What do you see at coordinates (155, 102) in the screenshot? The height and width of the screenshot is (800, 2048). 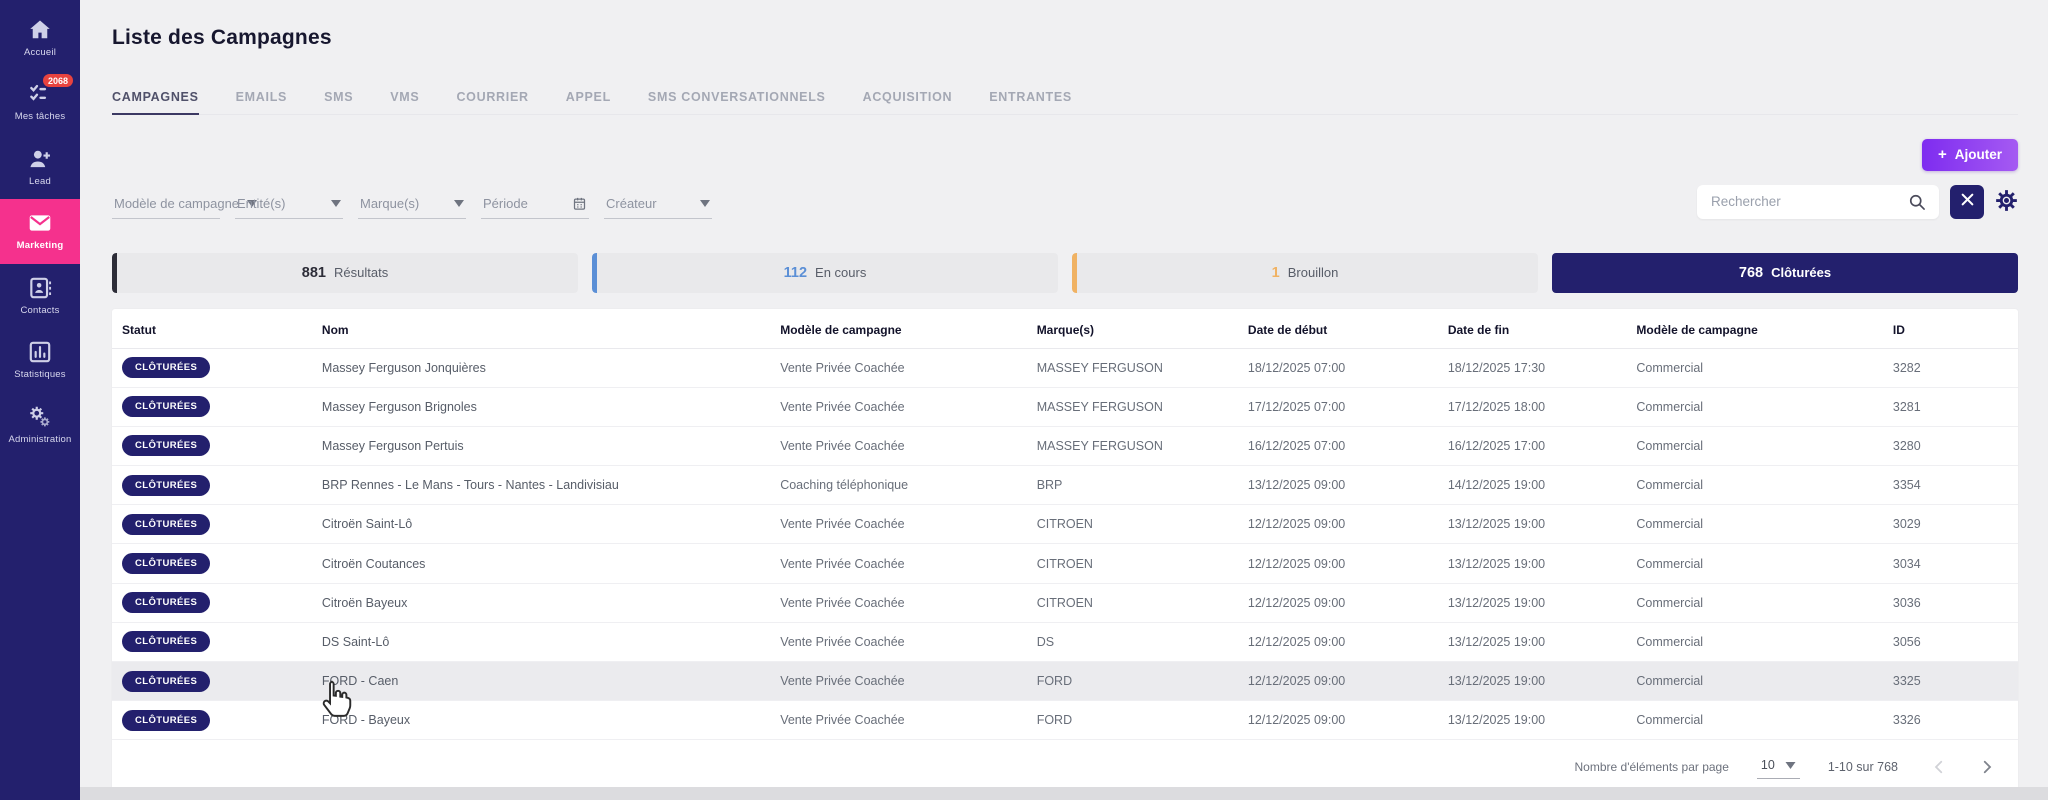 I see `tab-campagnes: CAMPAGNES` at bounding box center [155, 102].